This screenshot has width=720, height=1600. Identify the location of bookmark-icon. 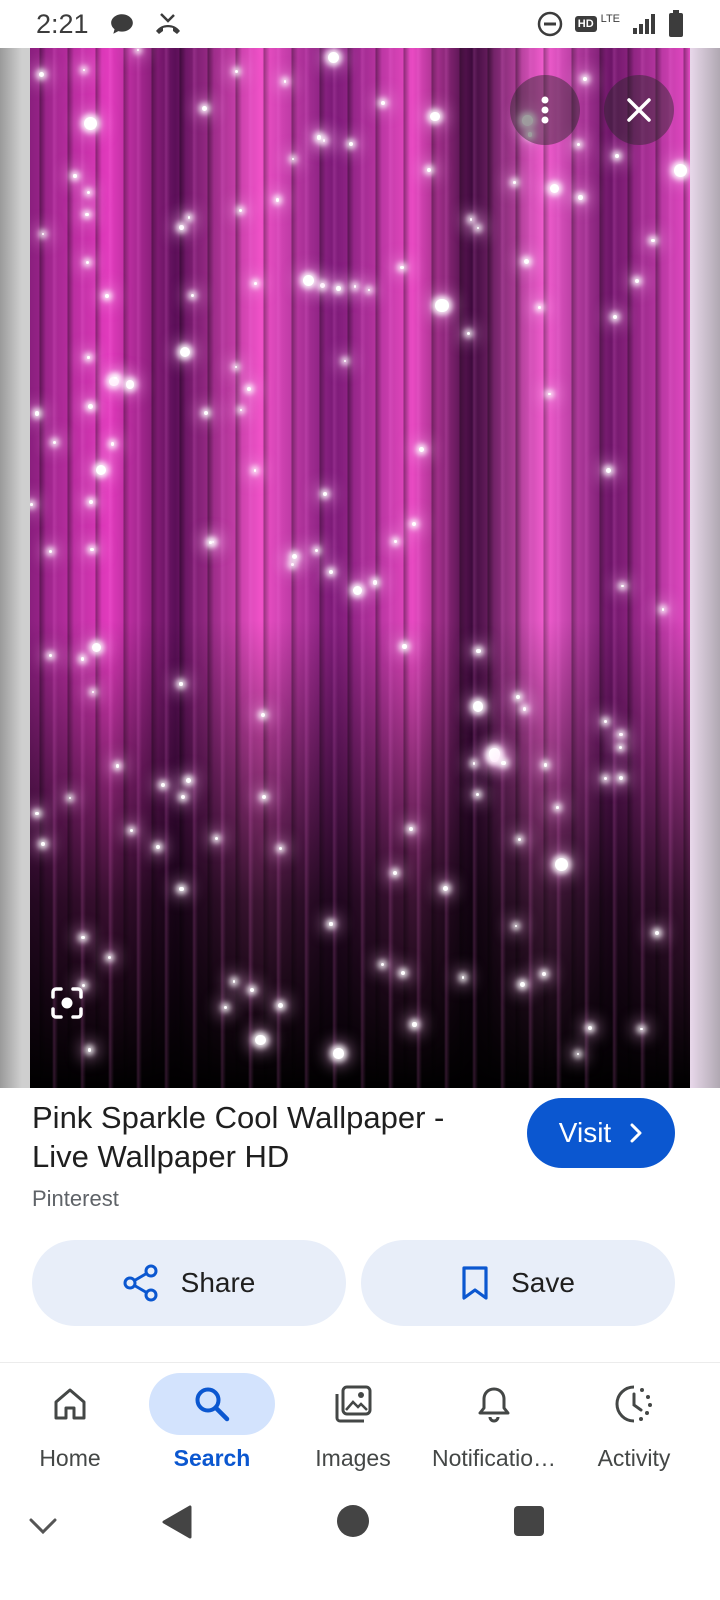
(475, 1283).